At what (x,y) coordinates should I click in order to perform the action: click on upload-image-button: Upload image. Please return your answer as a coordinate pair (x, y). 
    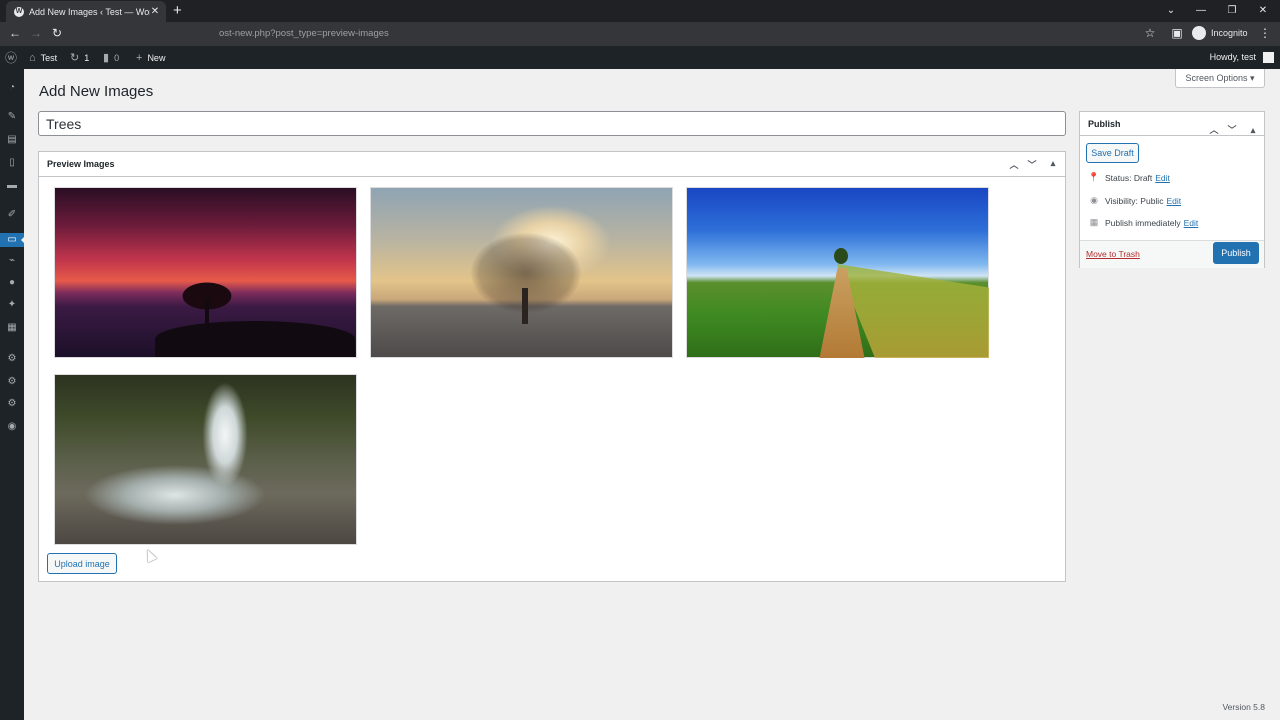
    Looking at the image, I should click on (82, 563).